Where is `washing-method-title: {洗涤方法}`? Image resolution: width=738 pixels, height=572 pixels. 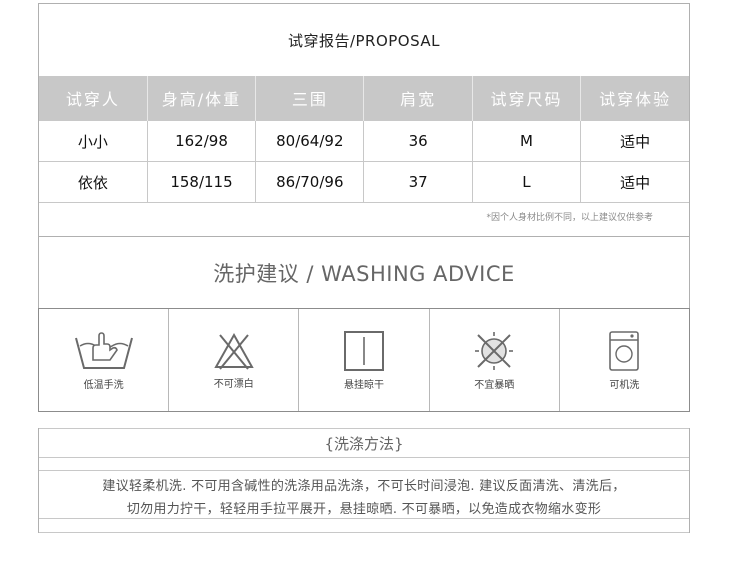 washing-method-title: {洗涤方法} is located at coordinates (364, 443).